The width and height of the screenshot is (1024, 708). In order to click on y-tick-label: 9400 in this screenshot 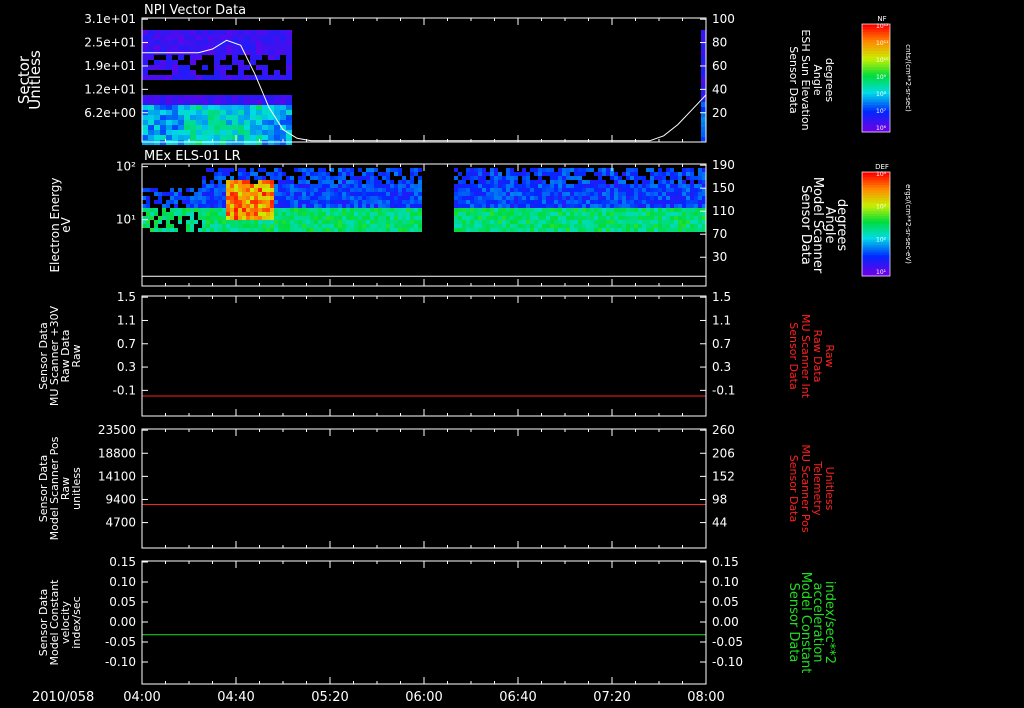, I will do `click(120, 499)`.